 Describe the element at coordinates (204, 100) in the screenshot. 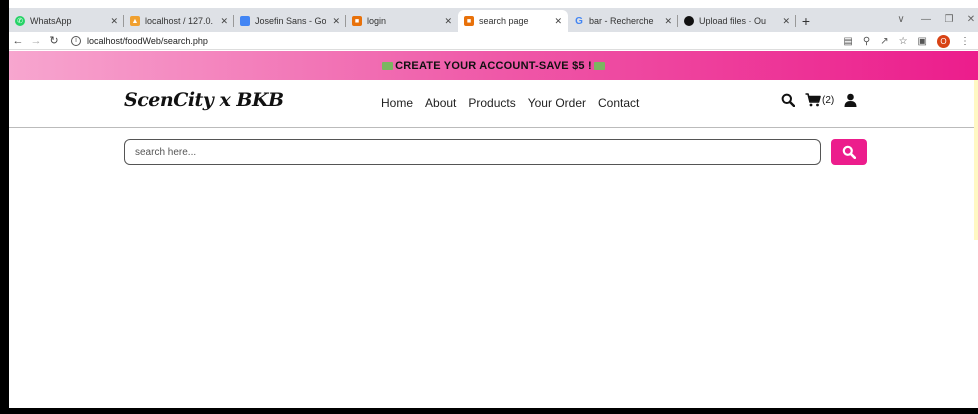

I see `site-logo: ScenCity x BKB` at that location.